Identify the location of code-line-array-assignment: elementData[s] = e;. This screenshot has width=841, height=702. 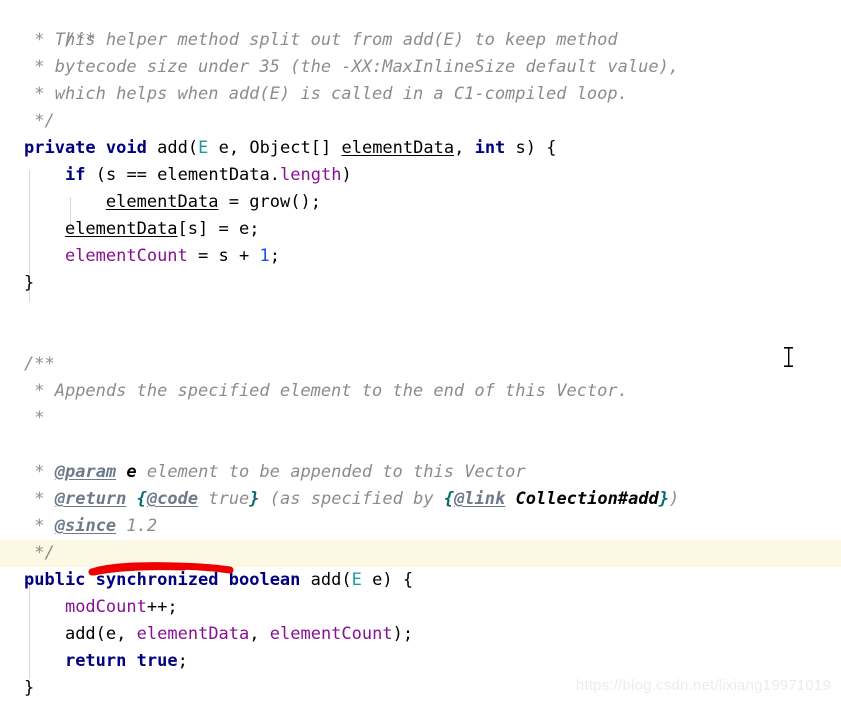
(420, 229).